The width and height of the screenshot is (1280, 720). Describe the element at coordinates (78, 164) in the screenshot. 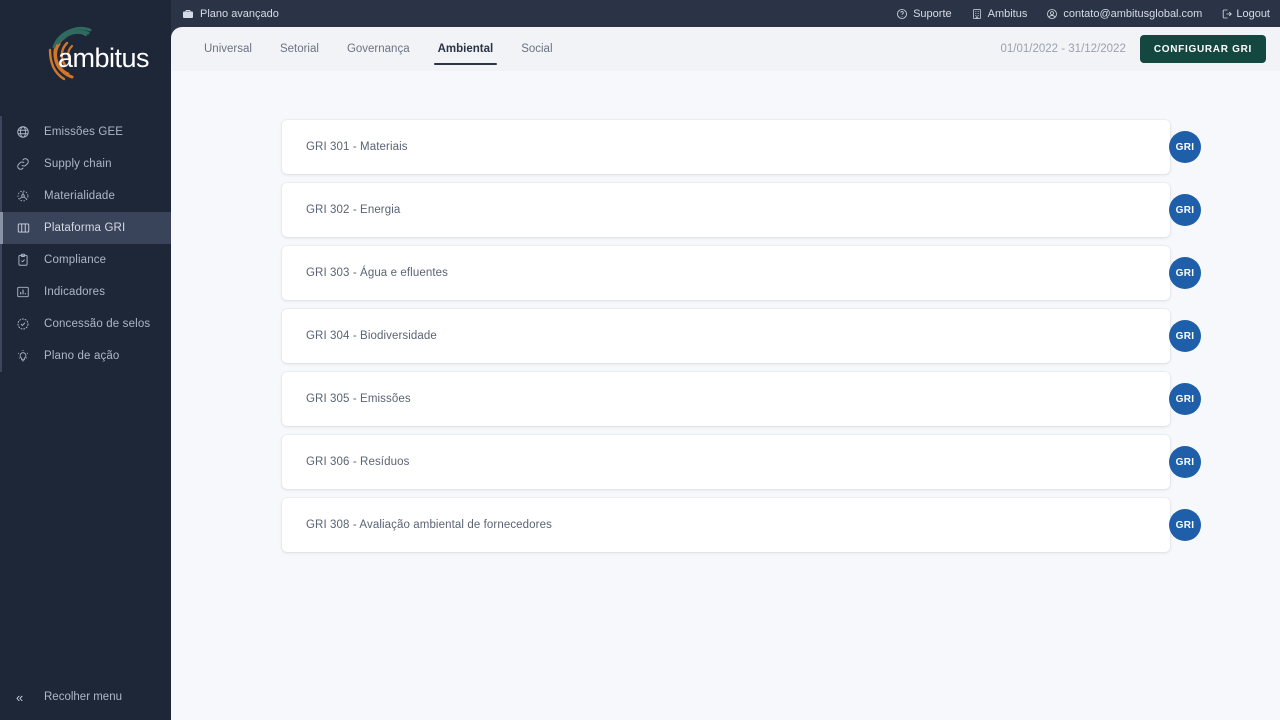

I see `sidebar-item-label: Supply chain` at that location.